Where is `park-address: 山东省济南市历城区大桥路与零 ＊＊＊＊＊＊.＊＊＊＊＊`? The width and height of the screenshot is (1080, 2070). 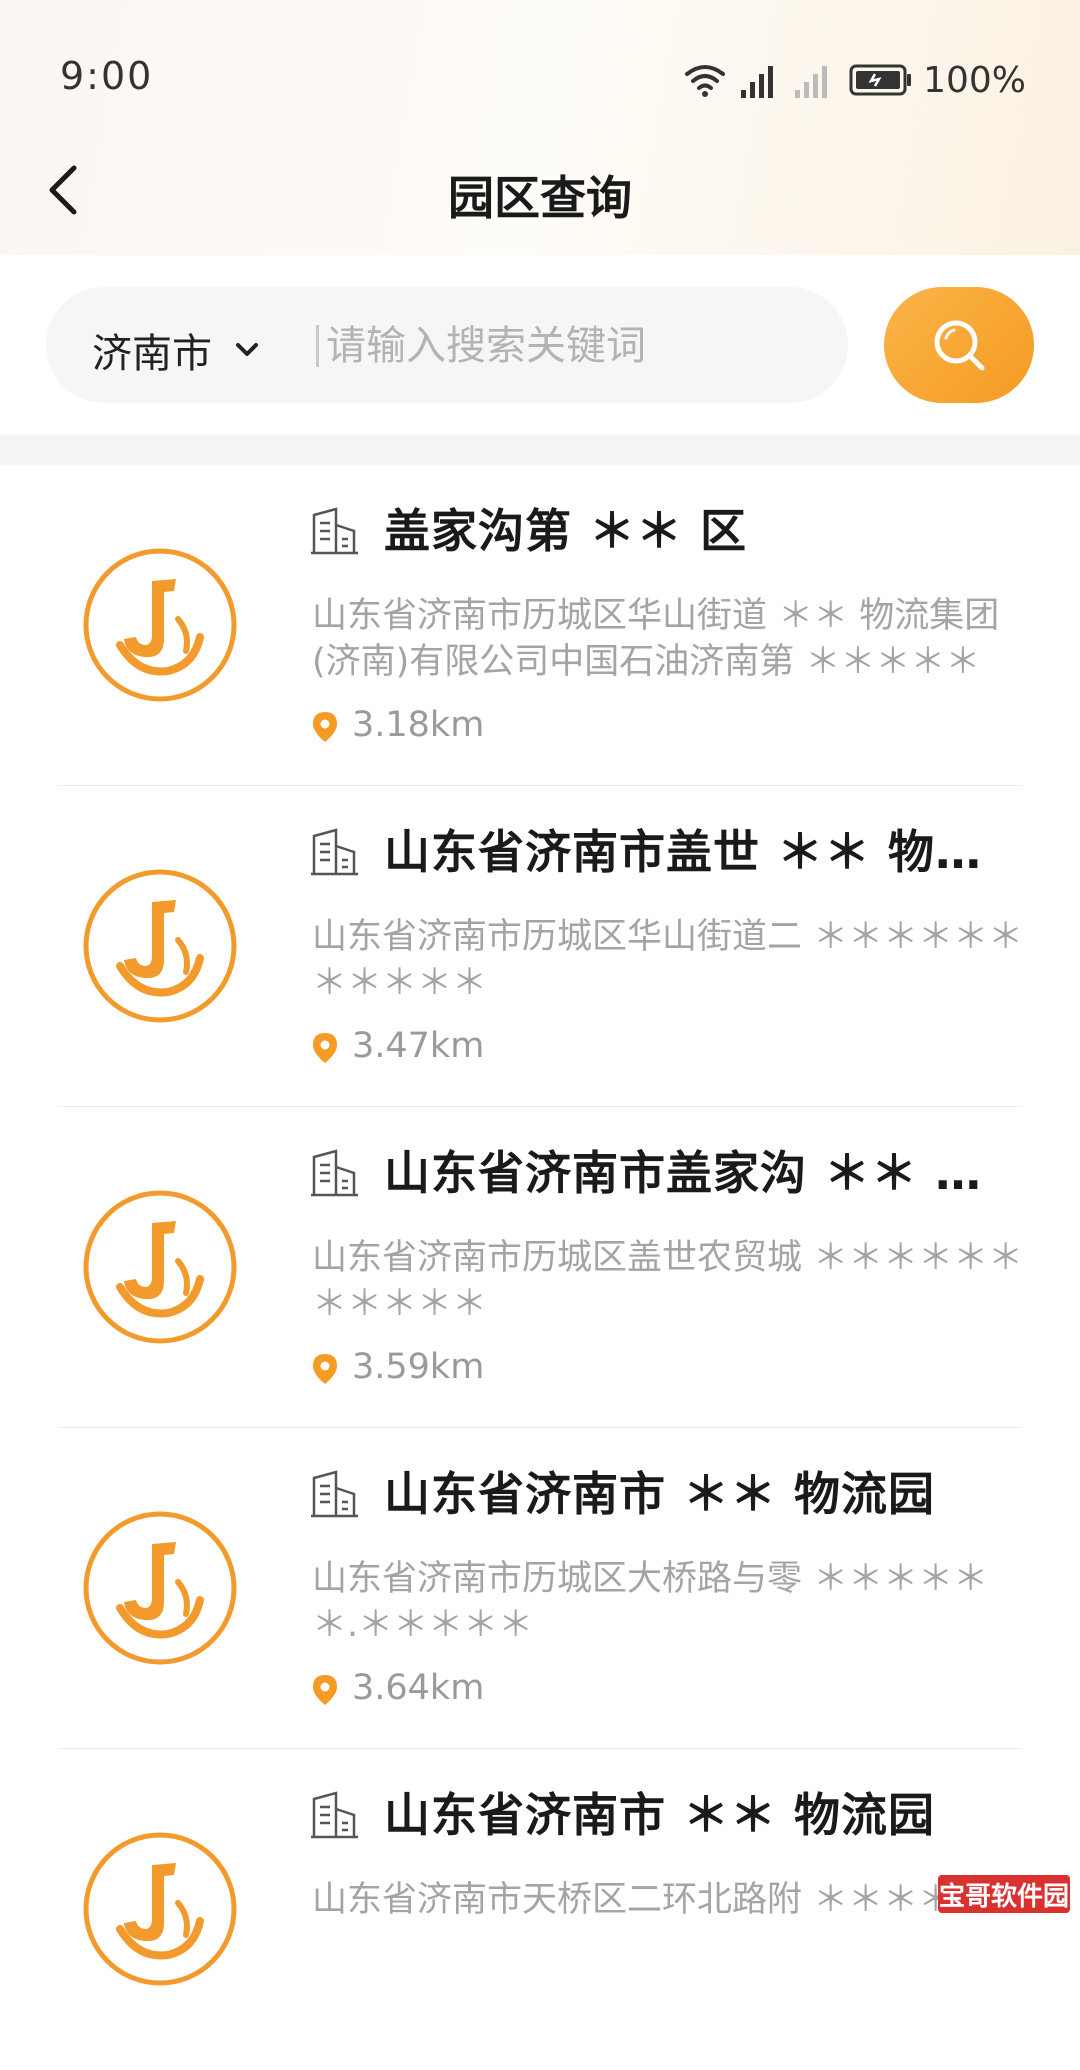
park-address: 山东省济南市历城区大桥路与零 ＊＊＊＊＊＊.＊＊＊＊＊ is located at coordinates (650, 1602).